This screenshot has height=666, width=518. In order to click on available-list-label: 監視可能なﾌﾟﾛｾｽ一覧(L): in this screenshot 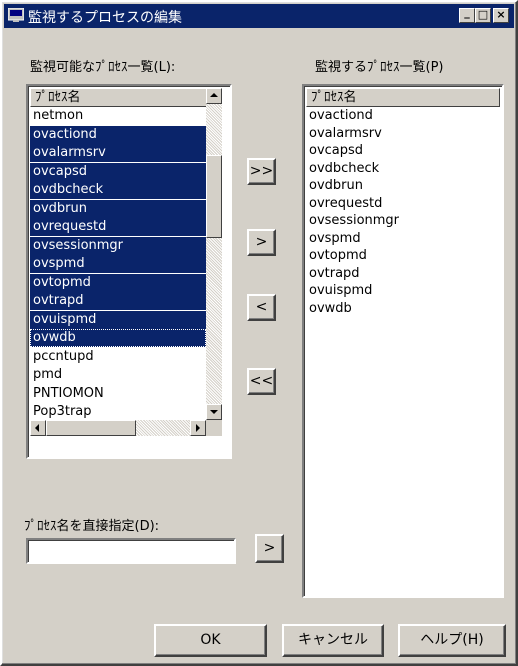, I will do `click(103, 67)`.